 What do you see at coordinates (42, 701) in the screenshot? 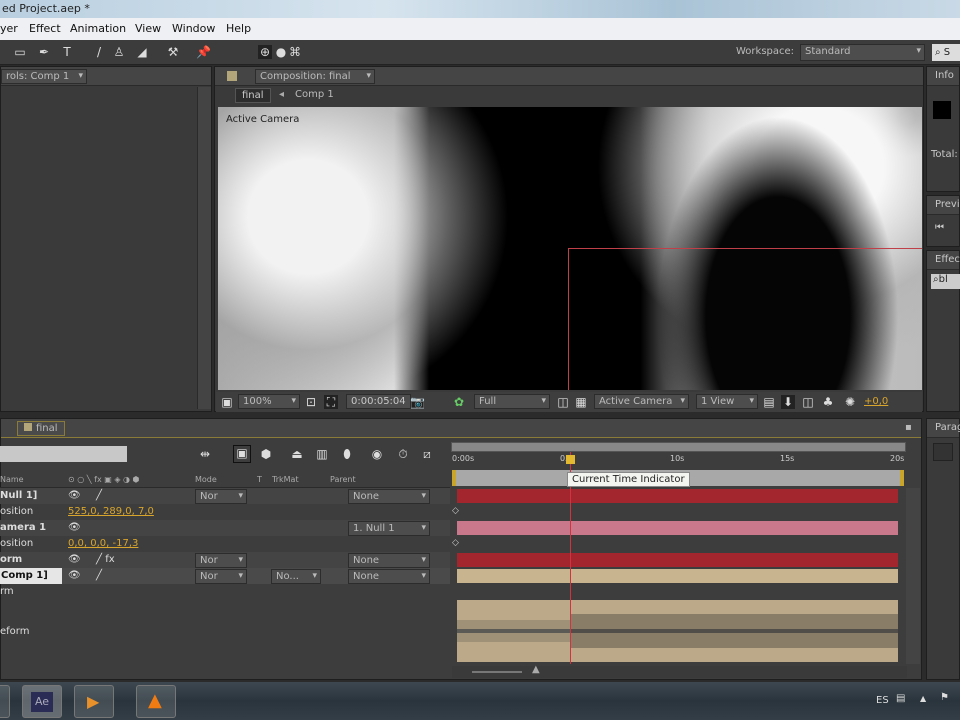
I see `taskbar-after-effects: Ae` at bounding box center [42, 701].